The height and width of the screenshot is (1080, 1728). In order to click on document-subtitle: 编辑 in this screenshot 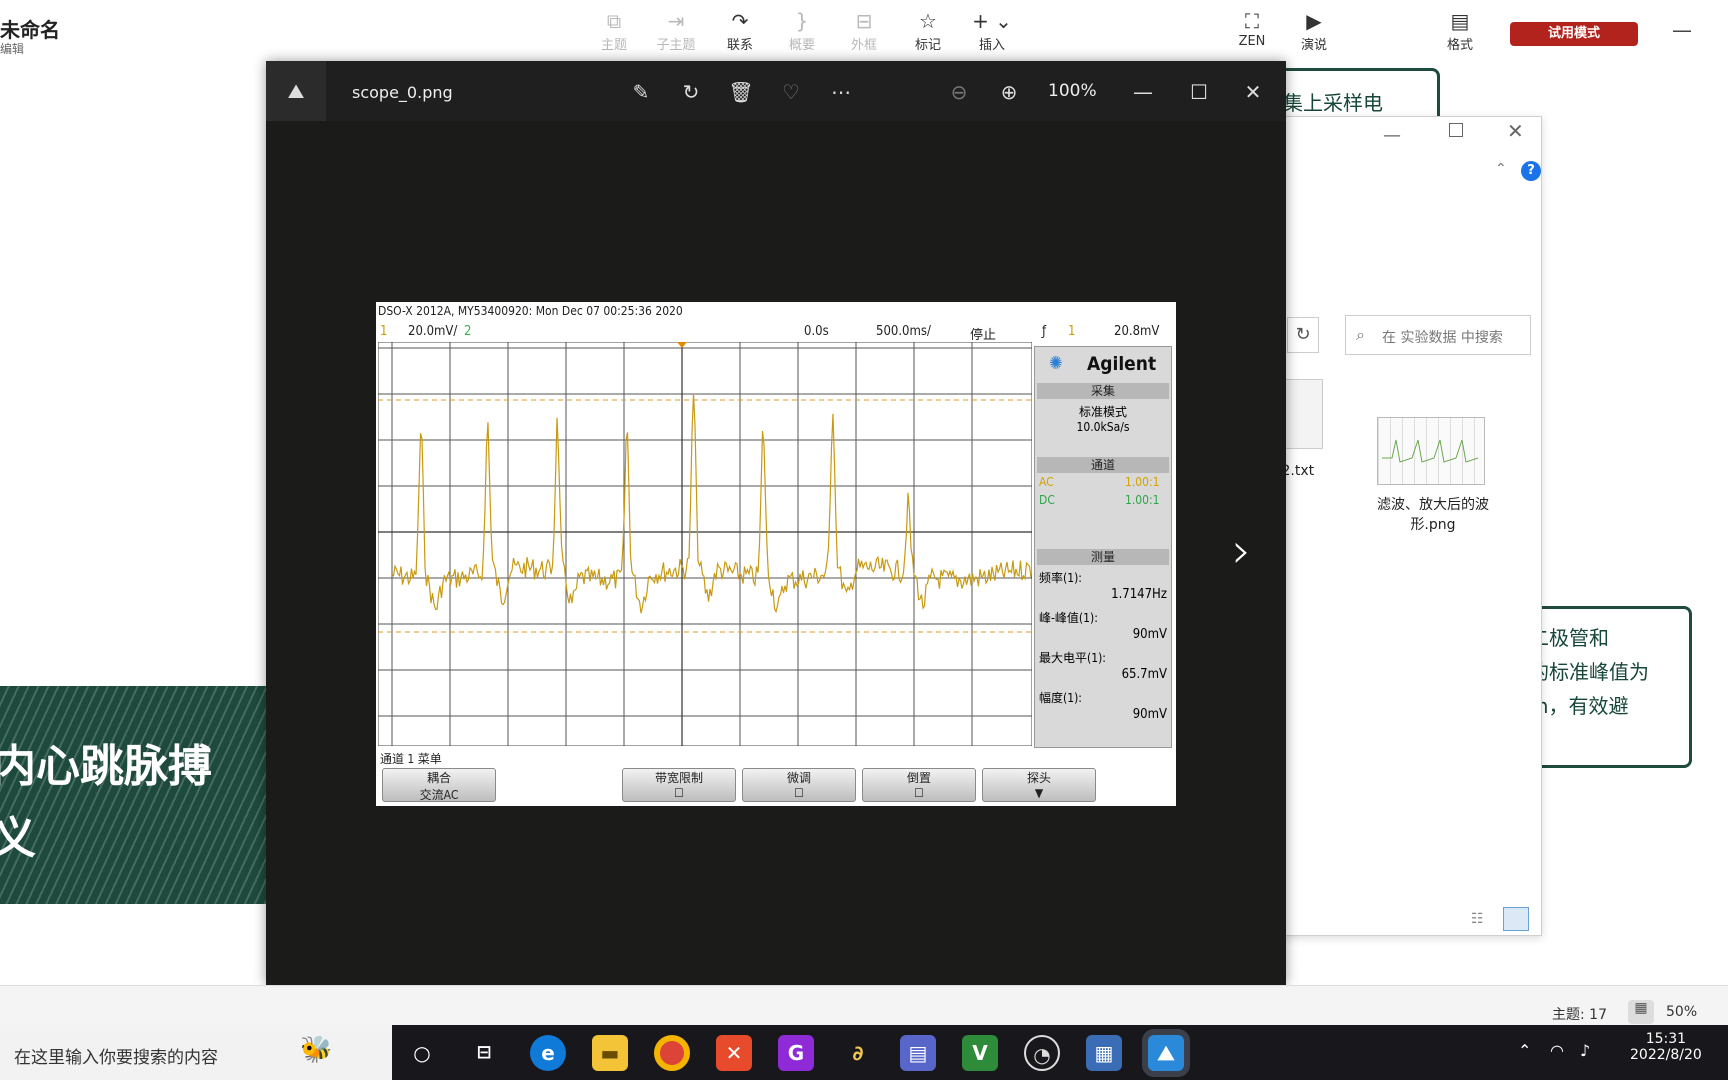, I will do `click(12, 49)`.